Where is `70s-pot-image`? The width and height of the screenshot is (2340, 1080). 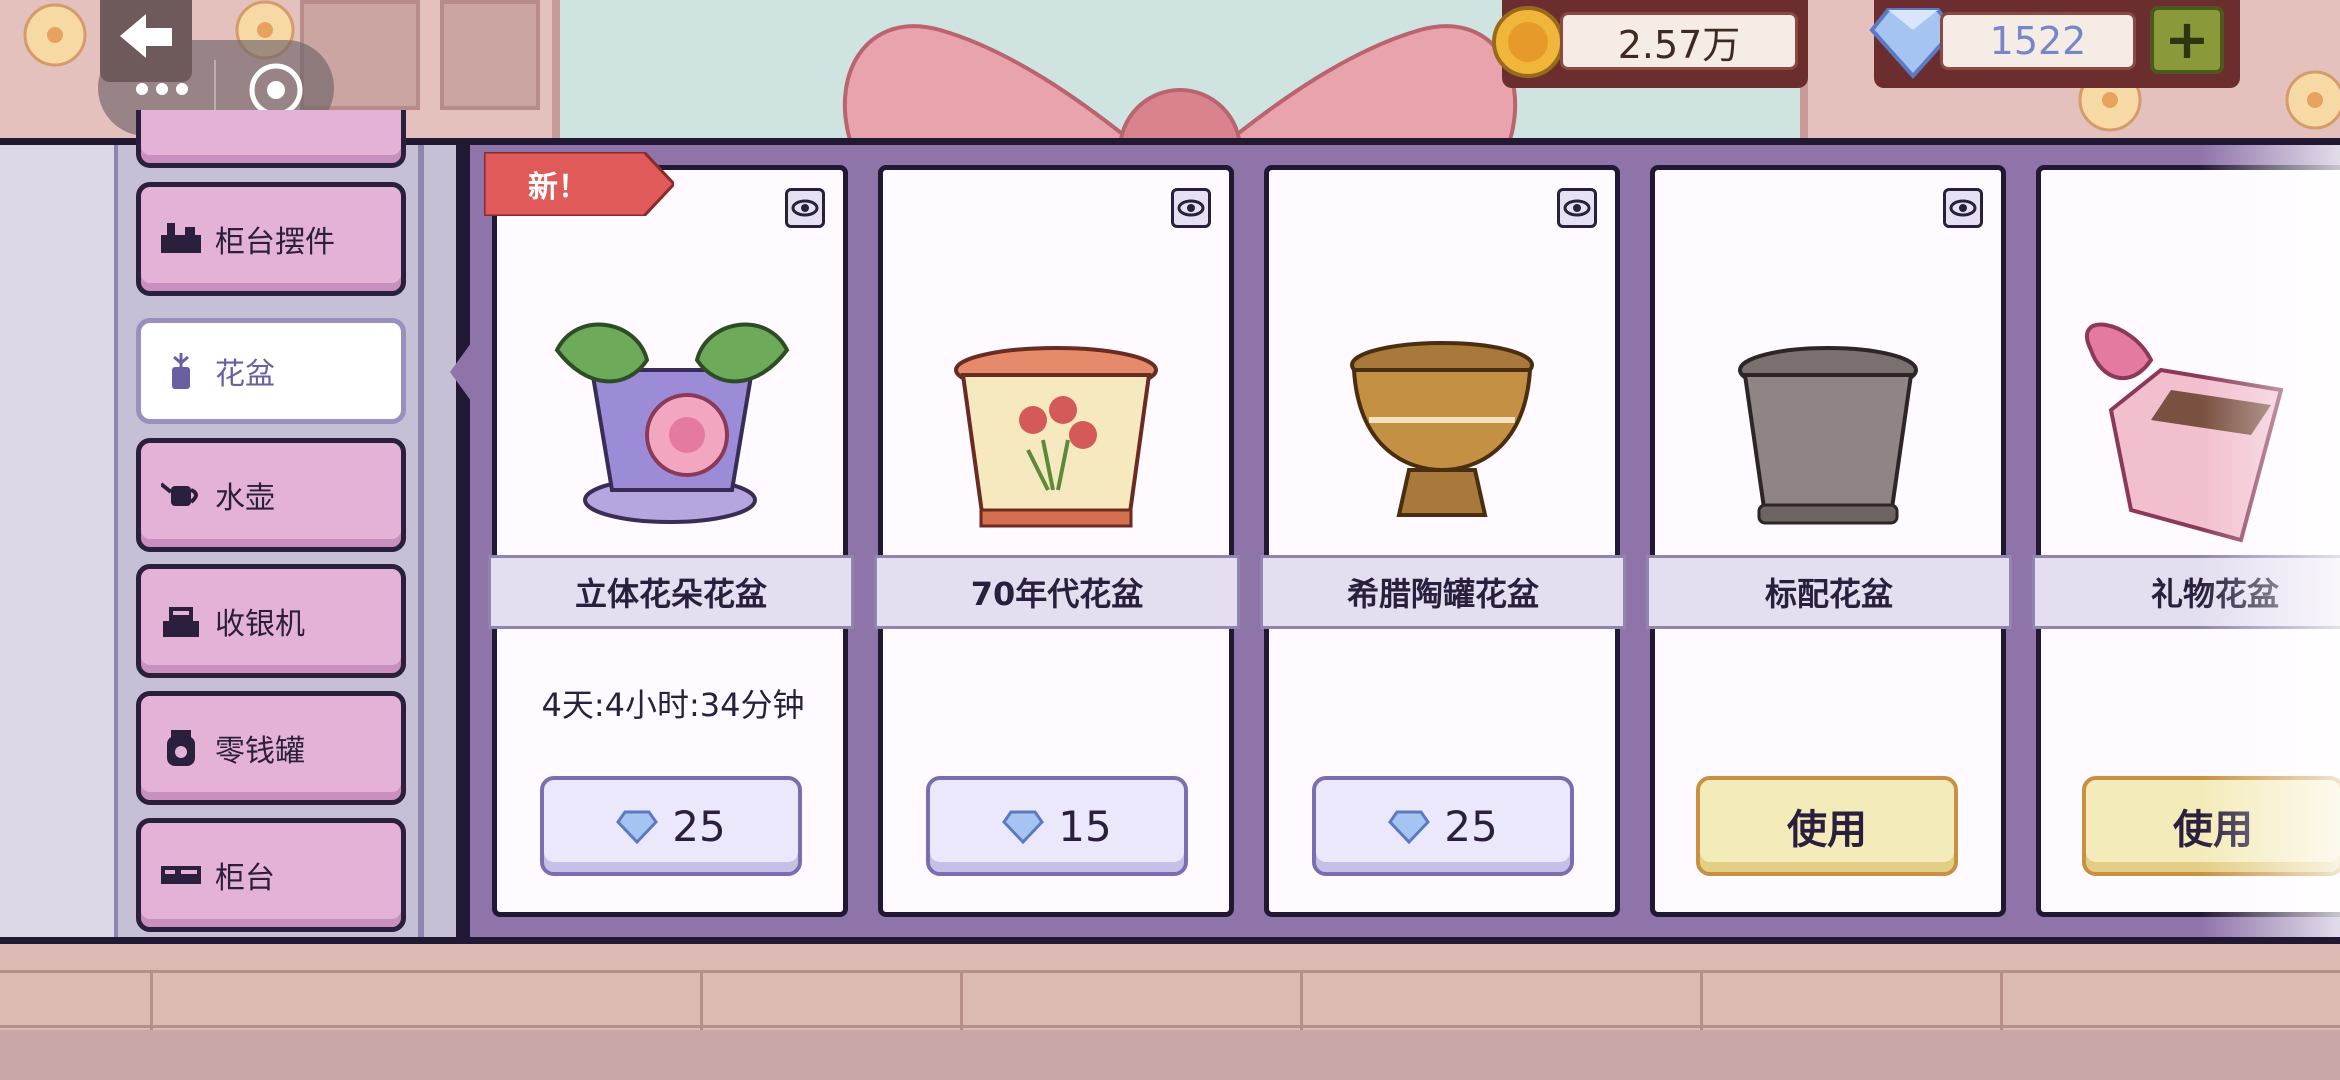 70s-pot-image is located at coordinates (1056, 437).